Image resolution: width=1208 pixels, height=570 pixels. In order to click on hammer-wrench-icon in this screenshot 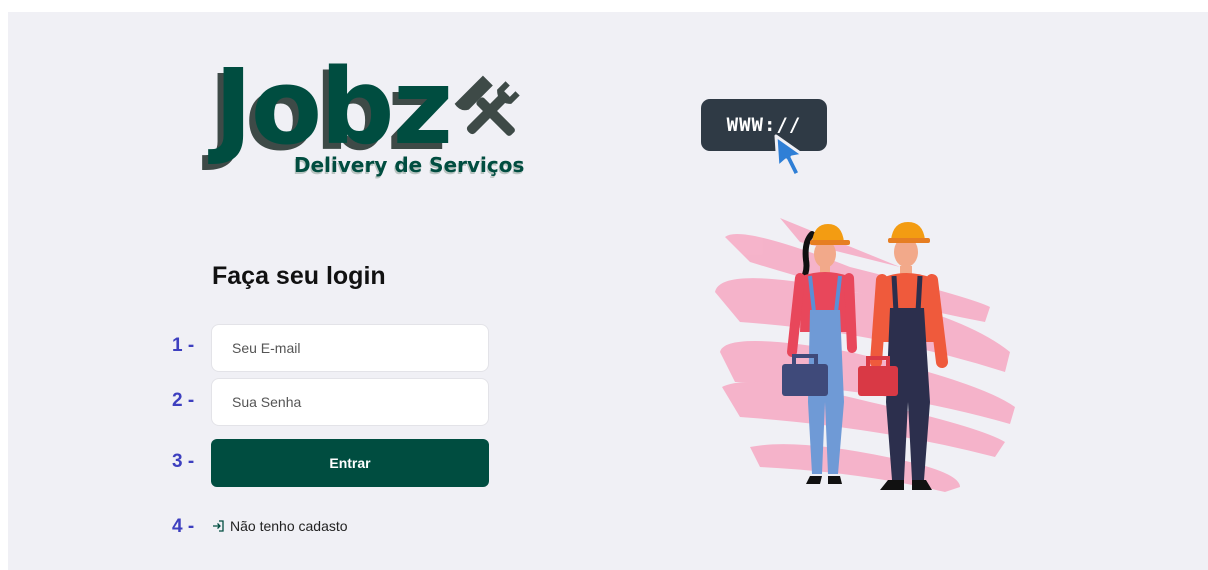, I will do `click(487, 105)`.